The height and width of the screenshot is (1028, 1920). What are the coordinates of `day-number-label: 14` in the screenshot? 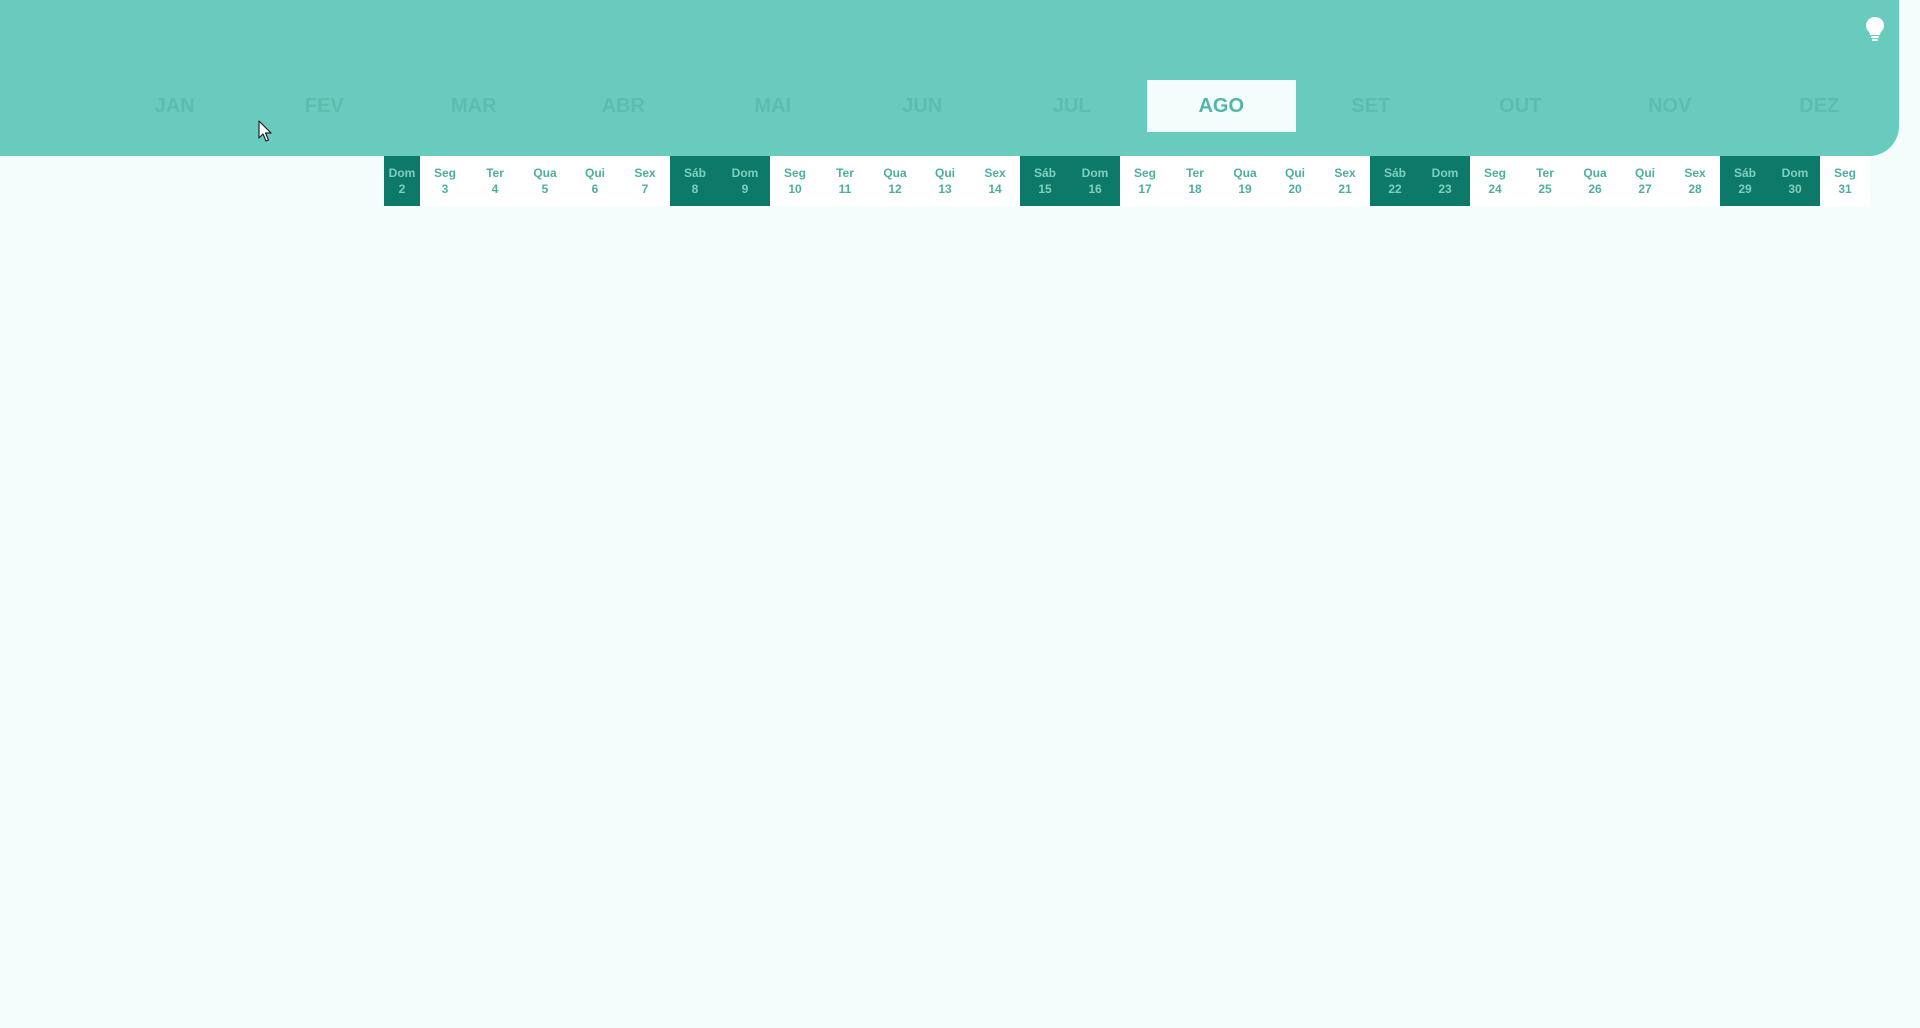 It's located at (995, 189).